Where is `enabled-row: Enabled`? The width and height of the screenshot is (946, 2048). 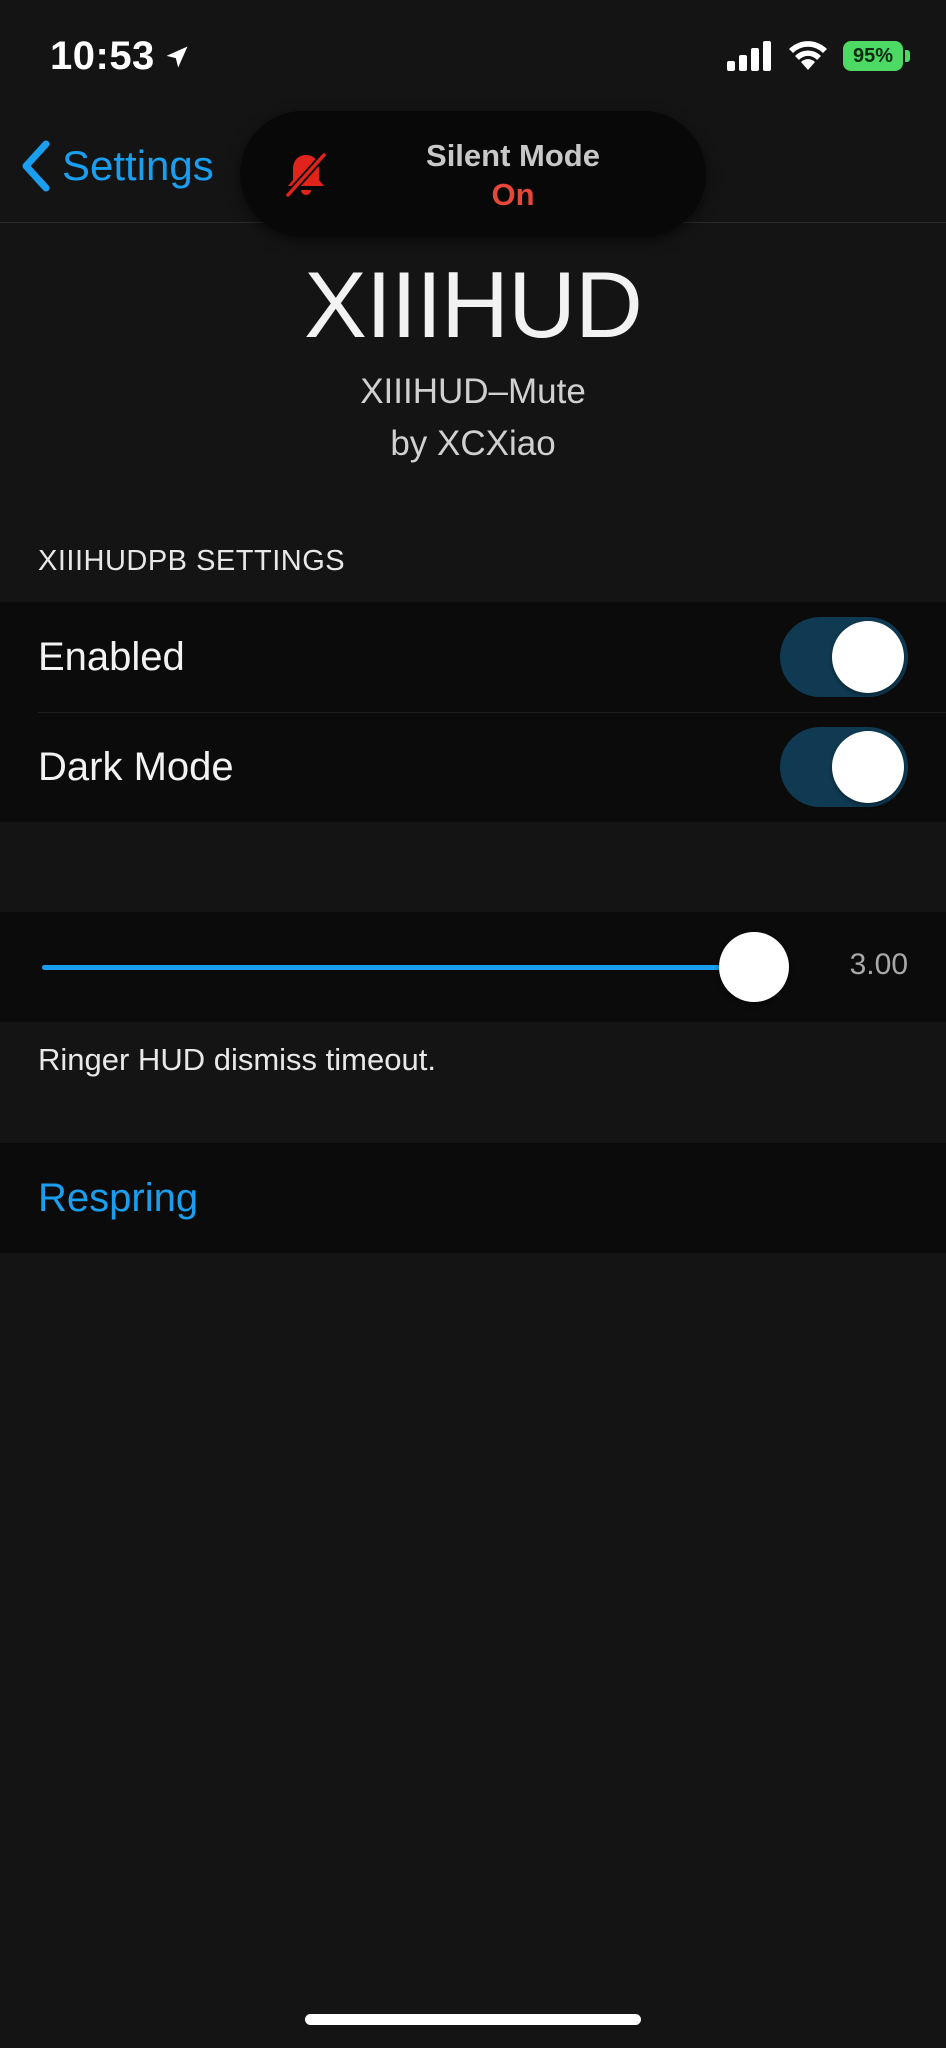
enabled-row: Enabled is located at coordinates (473, 657).